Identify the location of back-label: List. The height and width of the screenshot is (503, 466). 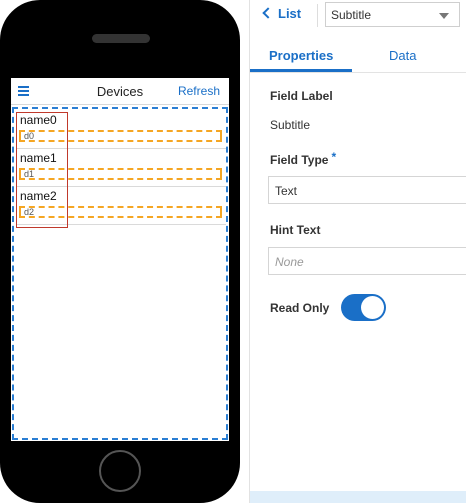
(290, 13).